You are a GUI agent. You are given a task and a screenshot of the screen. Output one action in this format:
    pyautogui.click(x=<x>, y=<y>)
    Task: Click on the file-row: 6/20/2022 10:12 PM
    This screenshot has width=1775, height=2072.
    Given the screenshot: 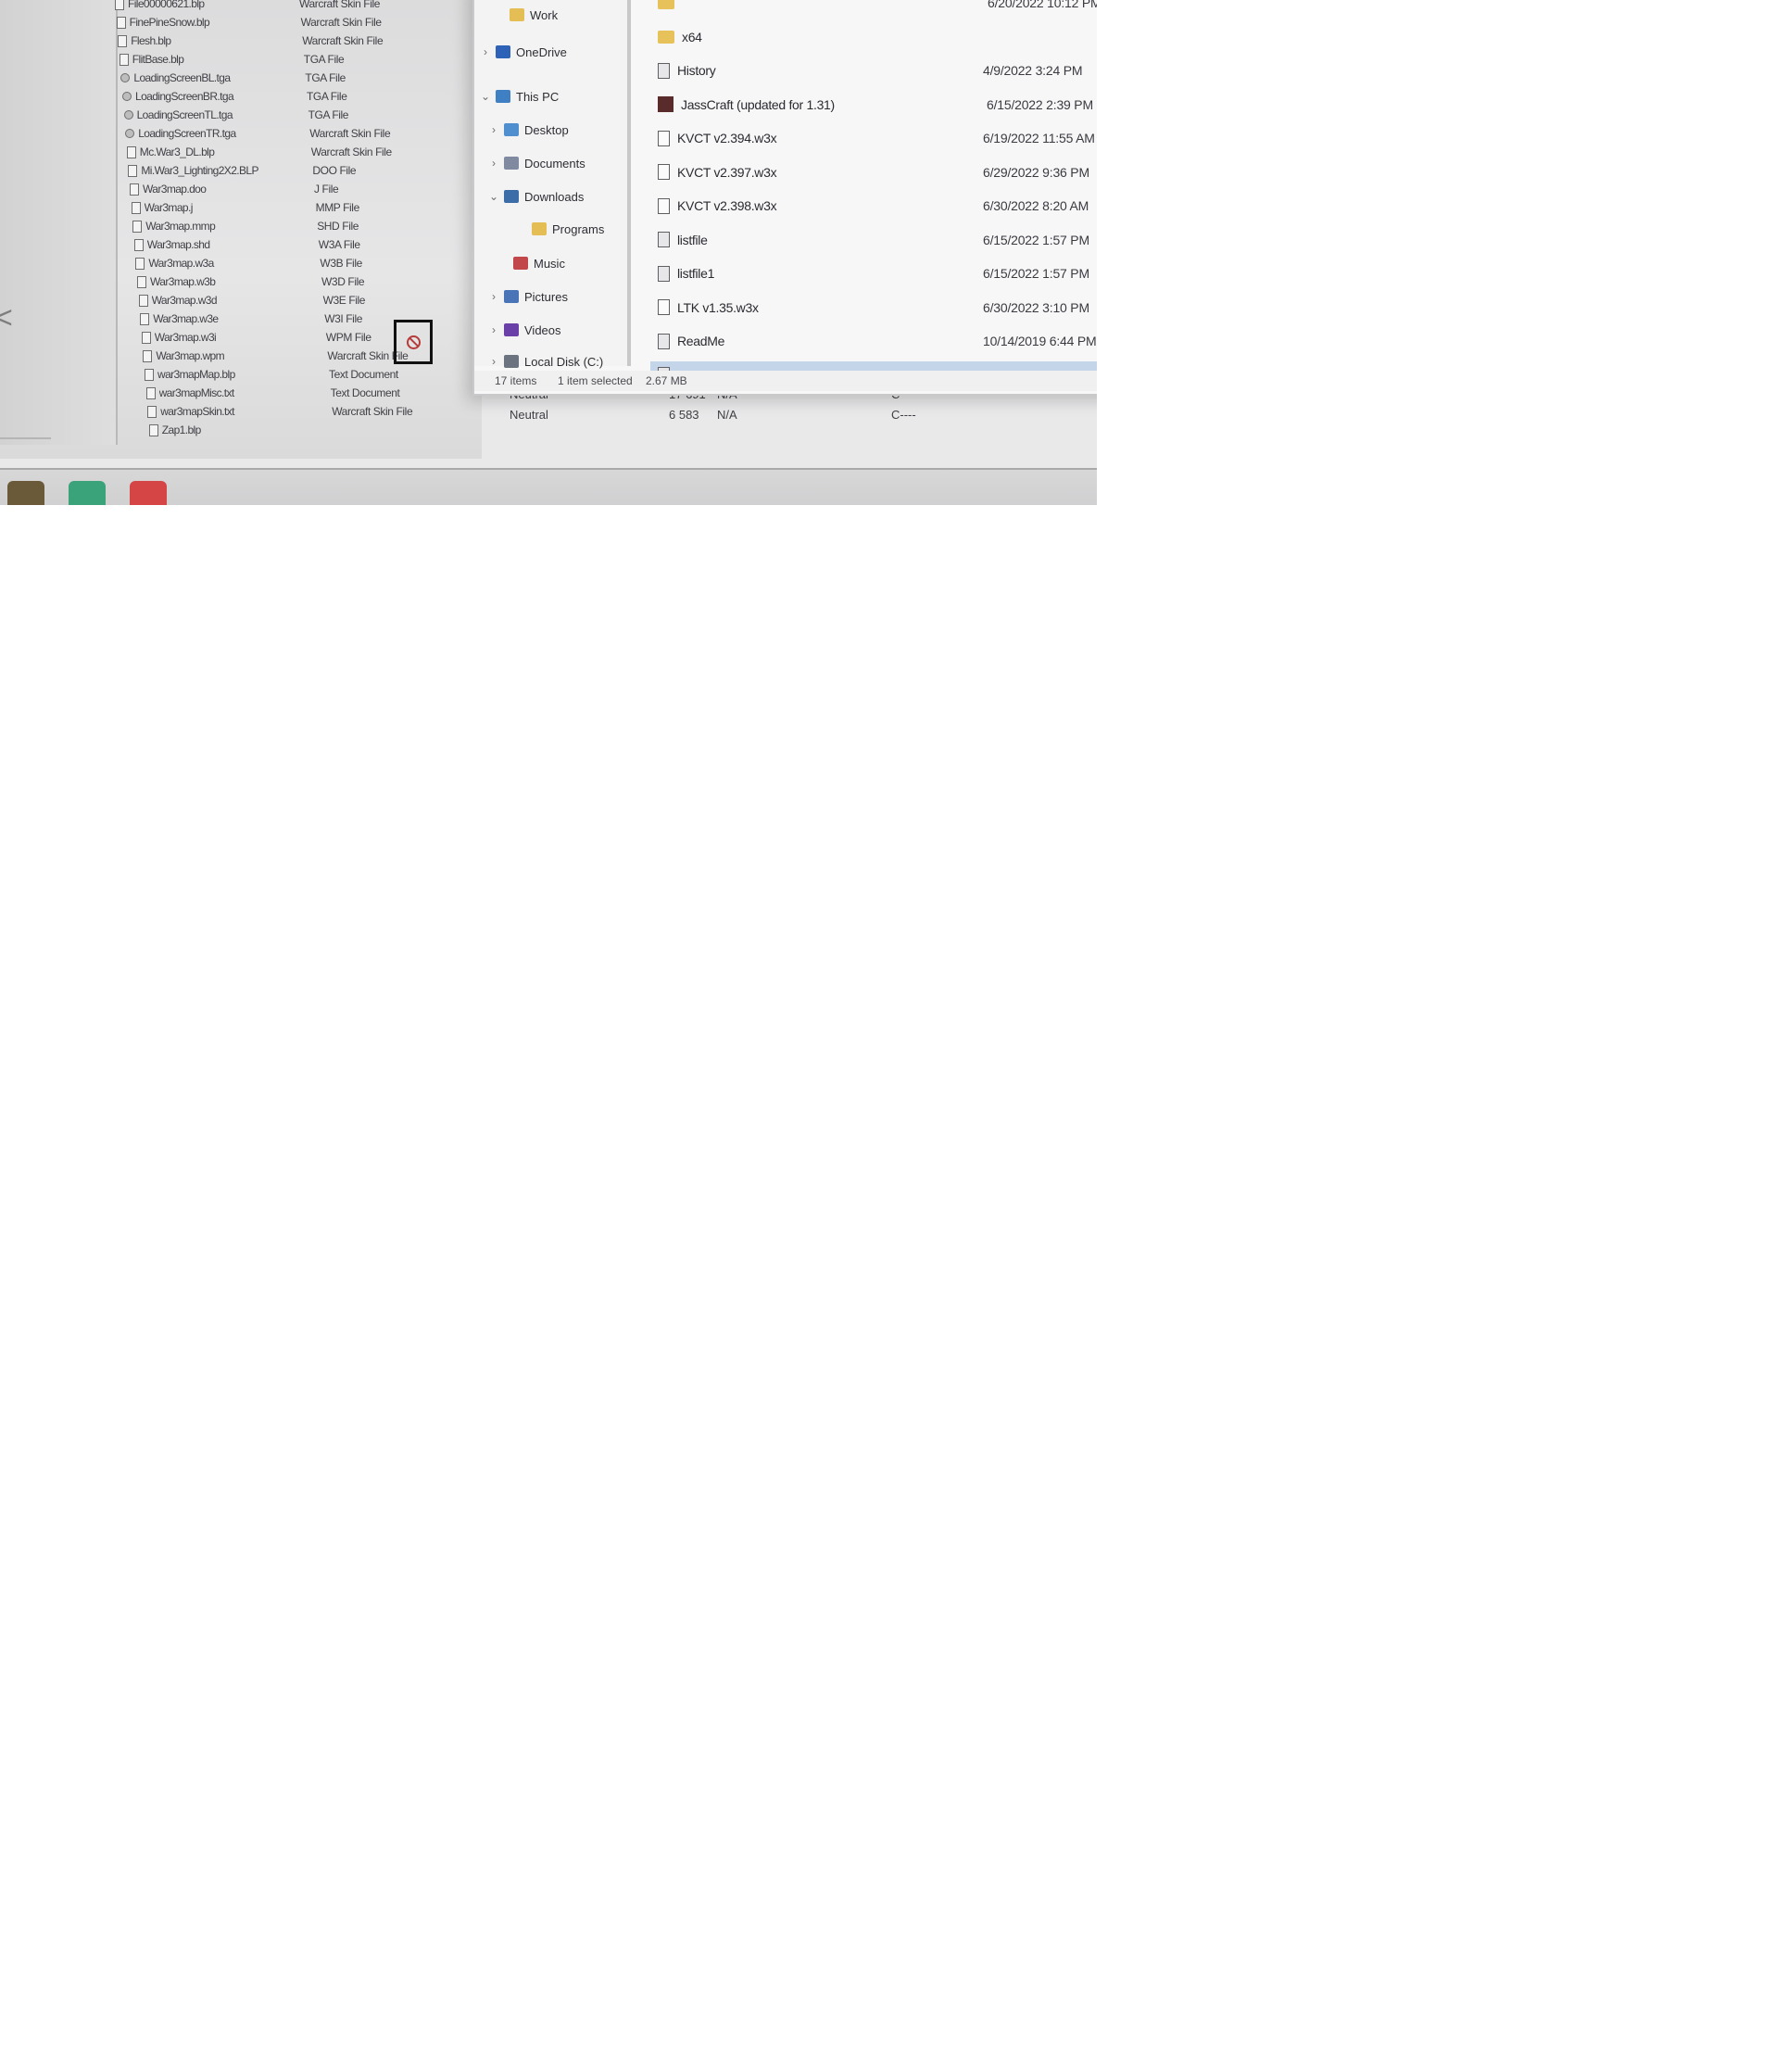 What is the action you would take?
    pyautogui.click(x=873, y=8)
    